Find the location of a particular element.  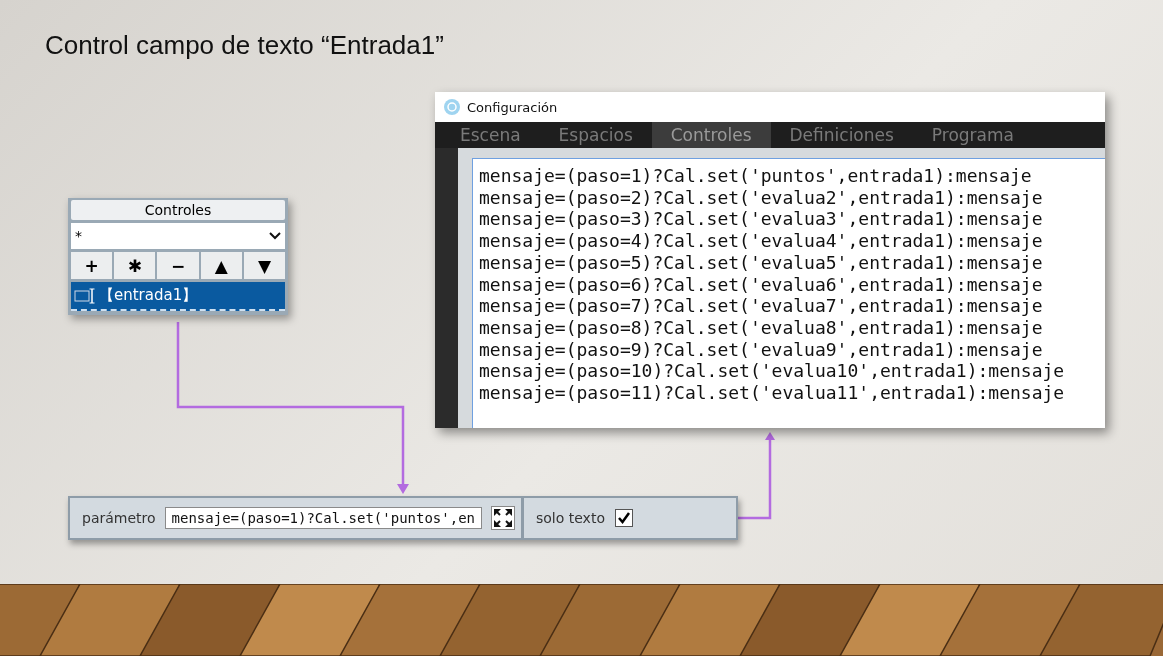

toolbar-button: + is located at coordinates (92, 265).